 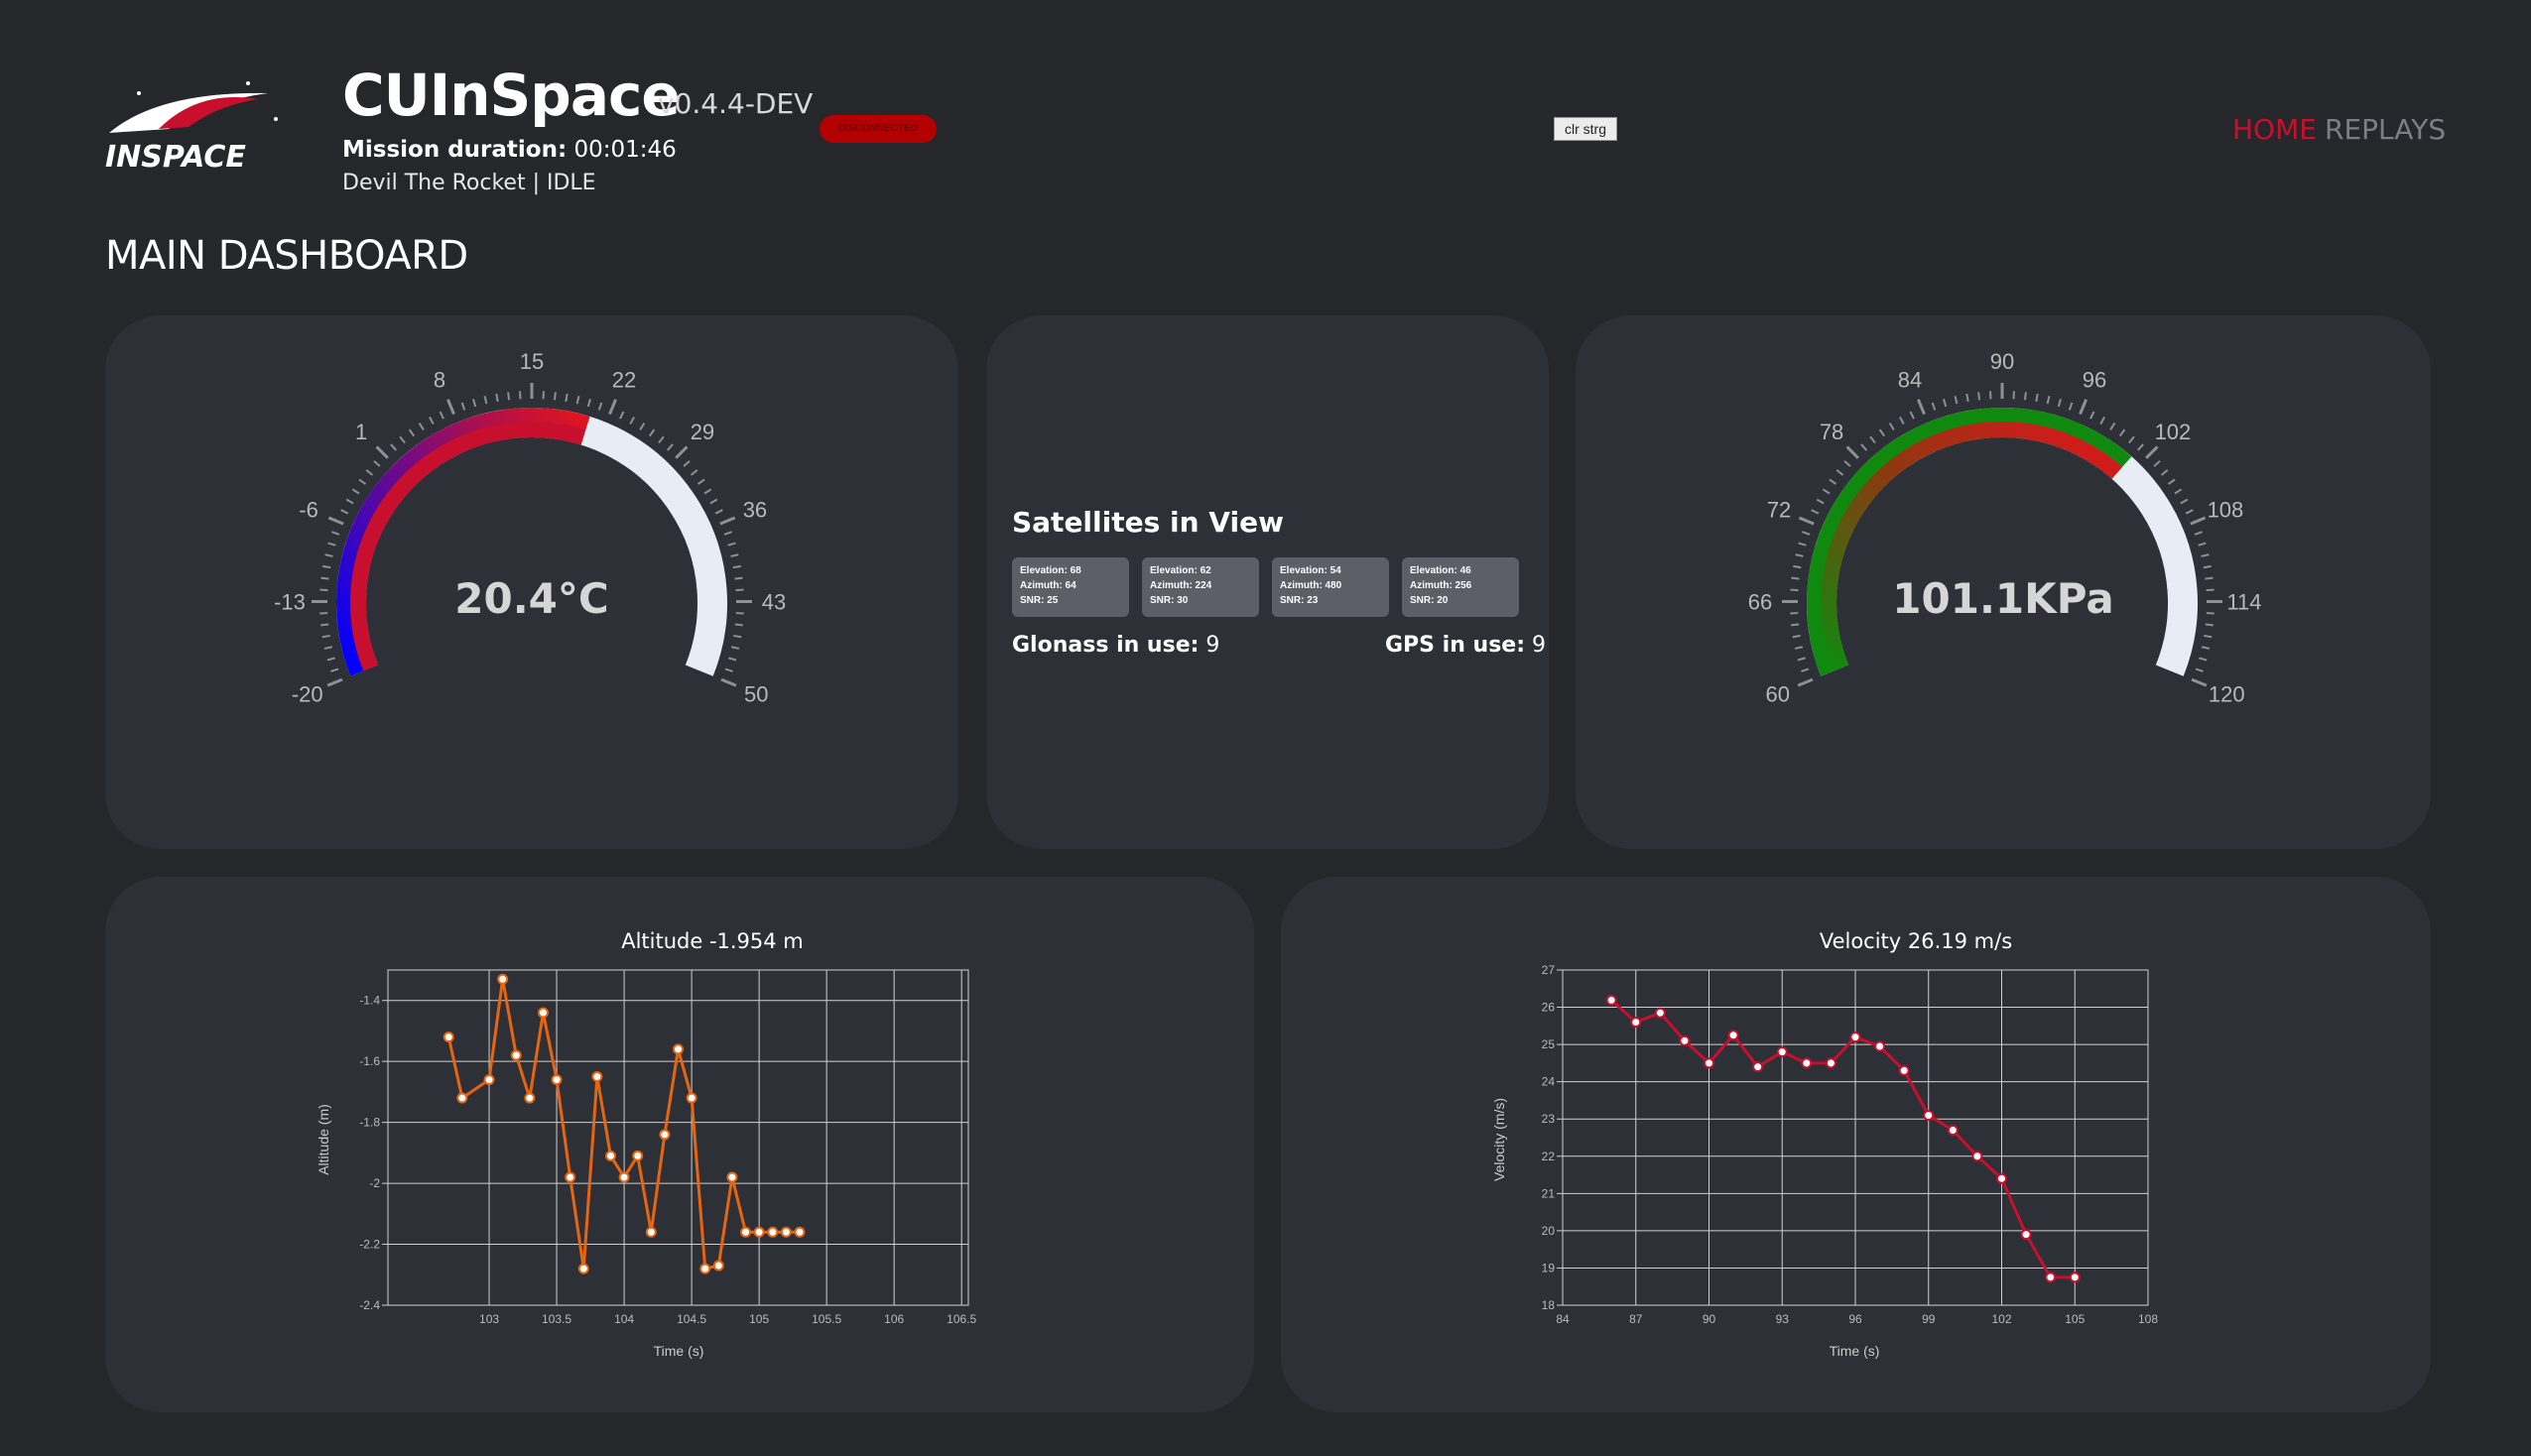 What do you see at coordinates (455, 150) in the screenshot?
I see `mission-duration-label: Mission duration:` at bounding box center [455, 150].